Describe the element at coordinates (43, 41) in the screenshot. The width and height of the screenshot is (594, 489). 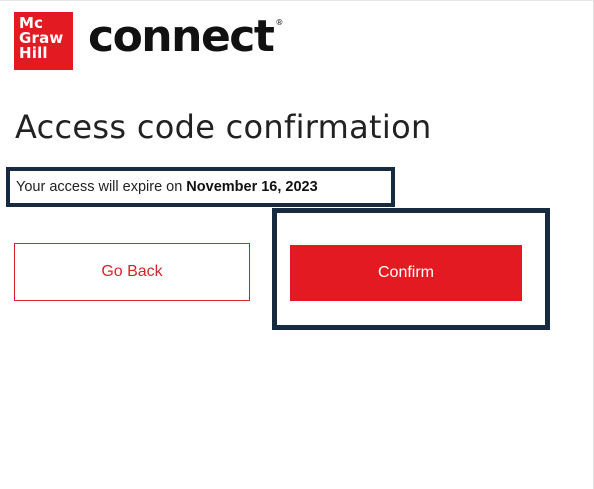
I see `mcgraw-hill-logo: Mc Graw Hill` at that location.